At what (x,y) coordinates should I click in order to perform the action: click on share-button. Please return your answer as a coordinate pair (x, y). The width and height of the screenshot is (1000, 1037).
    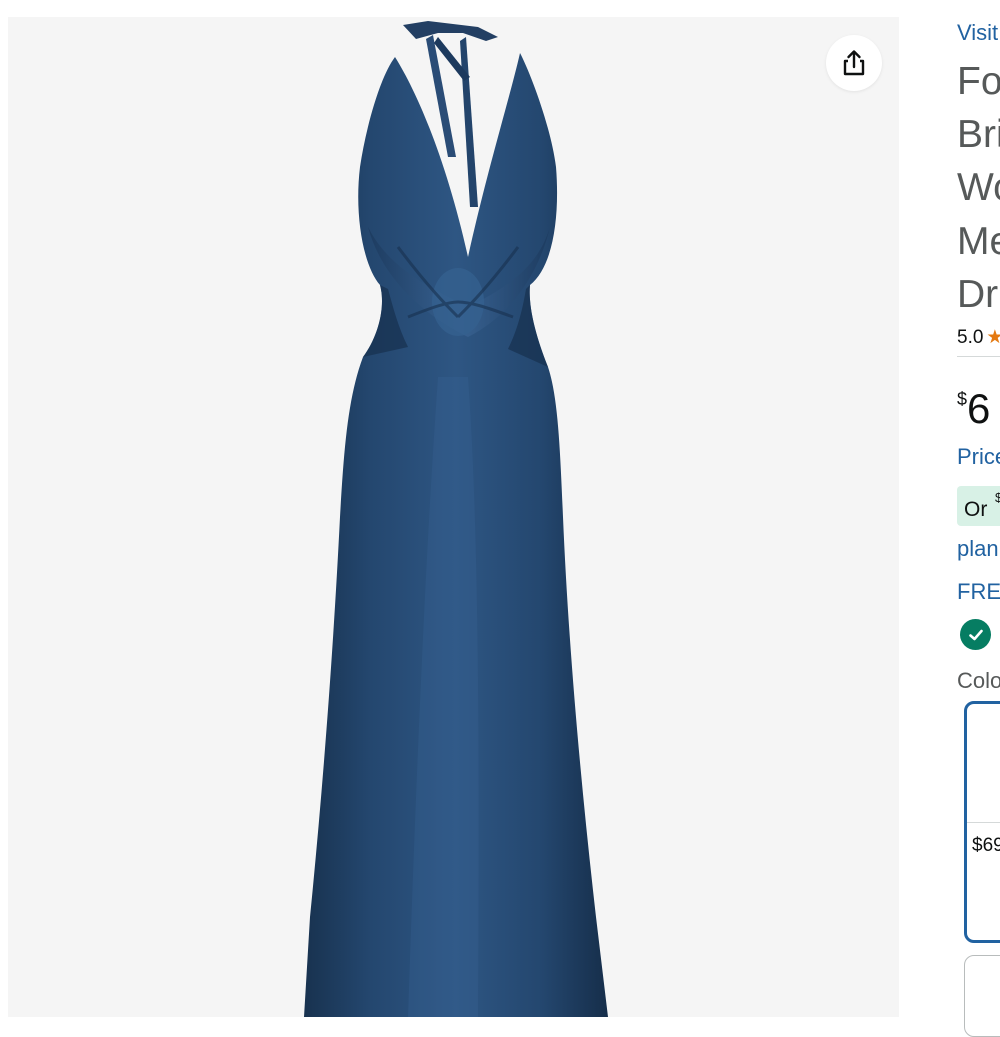
    Looking at the image, I should click on (854, 63).